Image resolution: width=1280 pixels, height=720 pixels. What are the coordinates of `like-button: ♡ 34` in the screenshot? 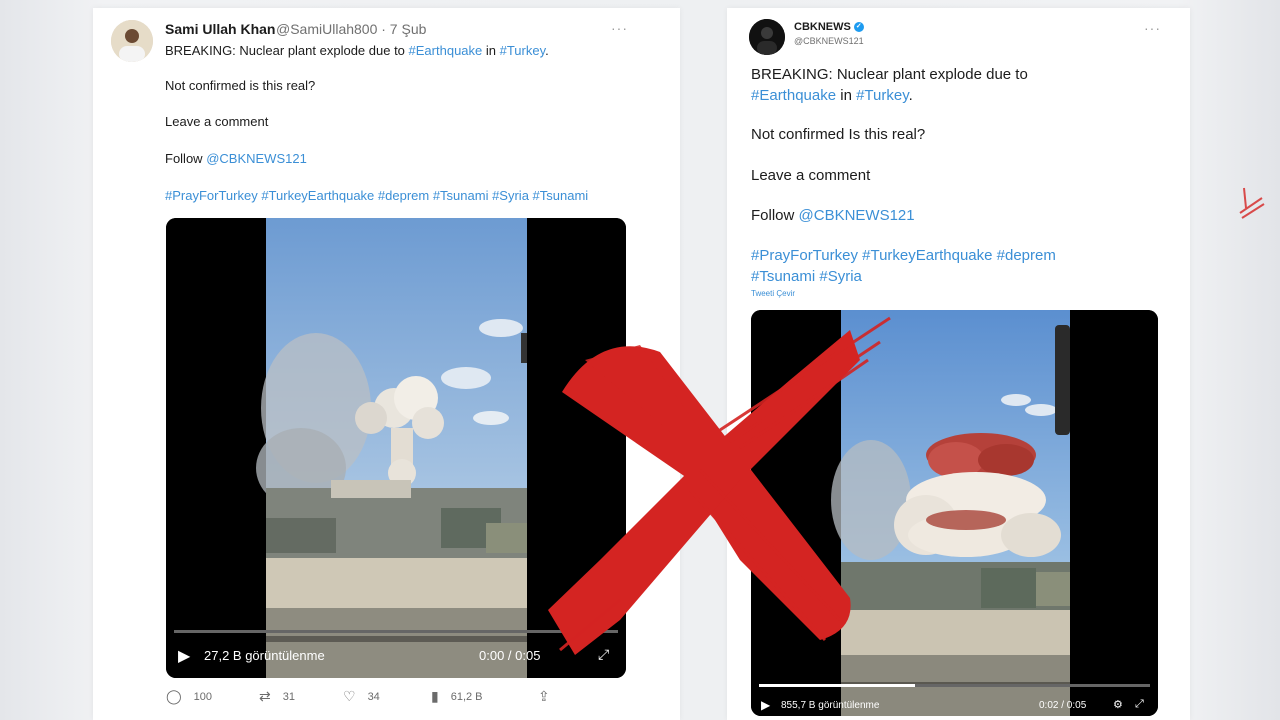 It's located at (361, 696).